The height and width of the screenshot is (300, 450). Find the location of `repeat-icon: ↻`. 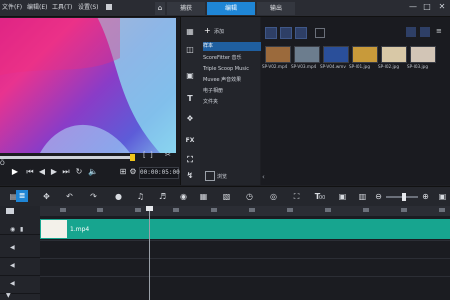

repeat-icon: ↻ is located at coordinates (79, 172).